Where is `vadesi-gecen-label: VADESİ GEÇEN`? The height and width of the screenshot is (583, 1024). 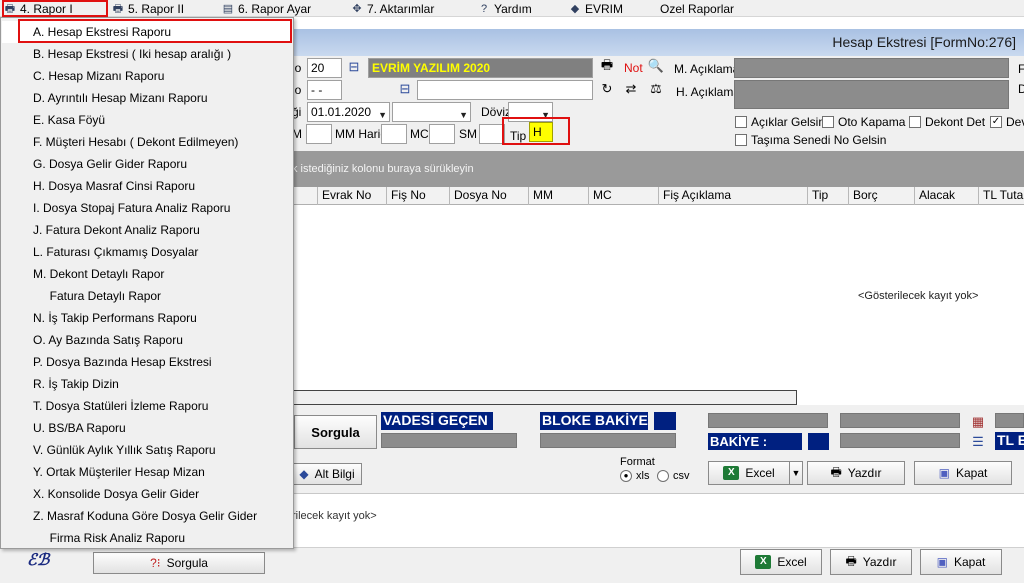
vadesi-gecen-label: VADESİ GEÇEN is located at coordinates (437, 421).